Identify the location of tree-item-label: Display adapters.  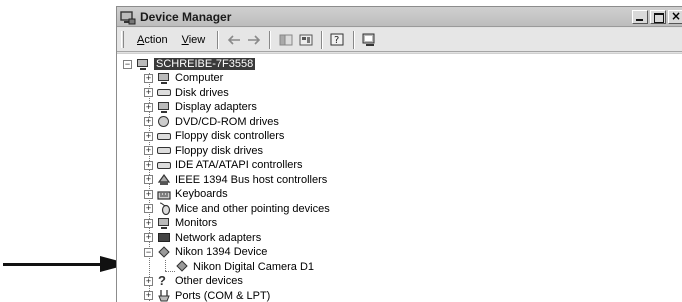
(216, 107).